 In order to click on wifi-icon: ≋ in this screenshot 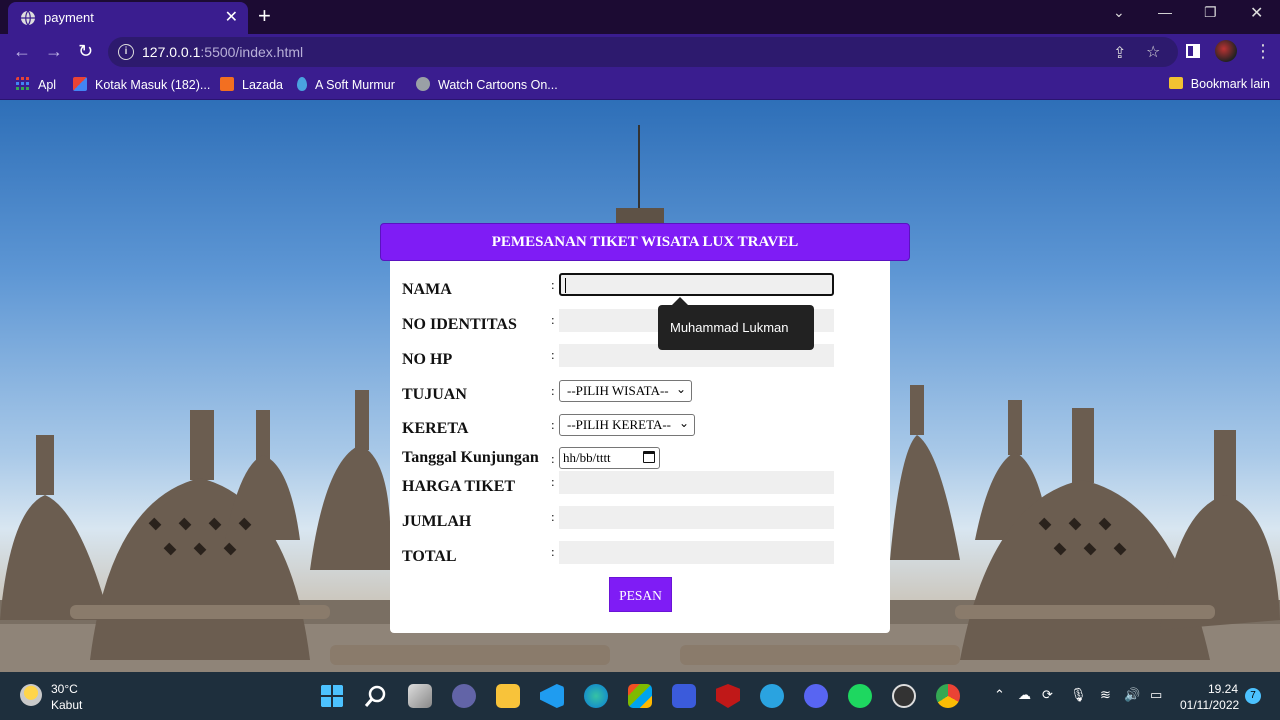, I will do `click(1105, 695)`.